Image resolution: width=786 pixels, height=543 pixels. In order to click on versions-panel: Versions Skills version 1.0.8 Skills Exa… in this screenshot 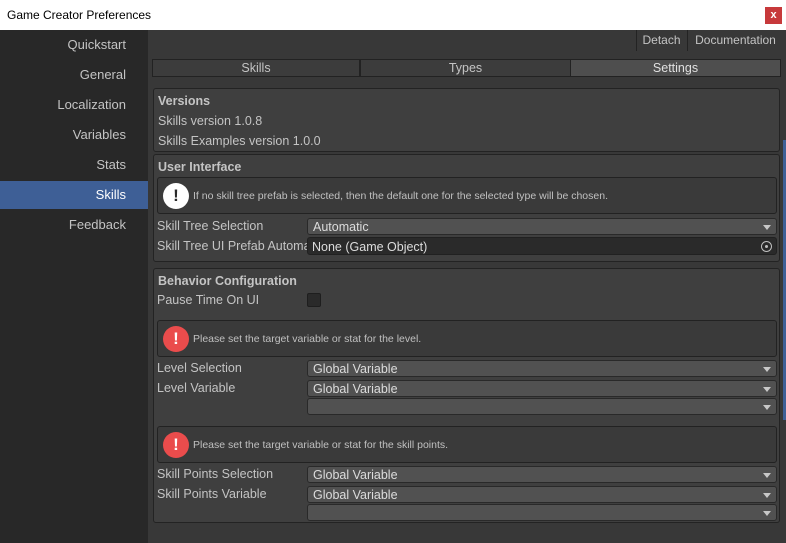, I will do `click(466, 120)`.